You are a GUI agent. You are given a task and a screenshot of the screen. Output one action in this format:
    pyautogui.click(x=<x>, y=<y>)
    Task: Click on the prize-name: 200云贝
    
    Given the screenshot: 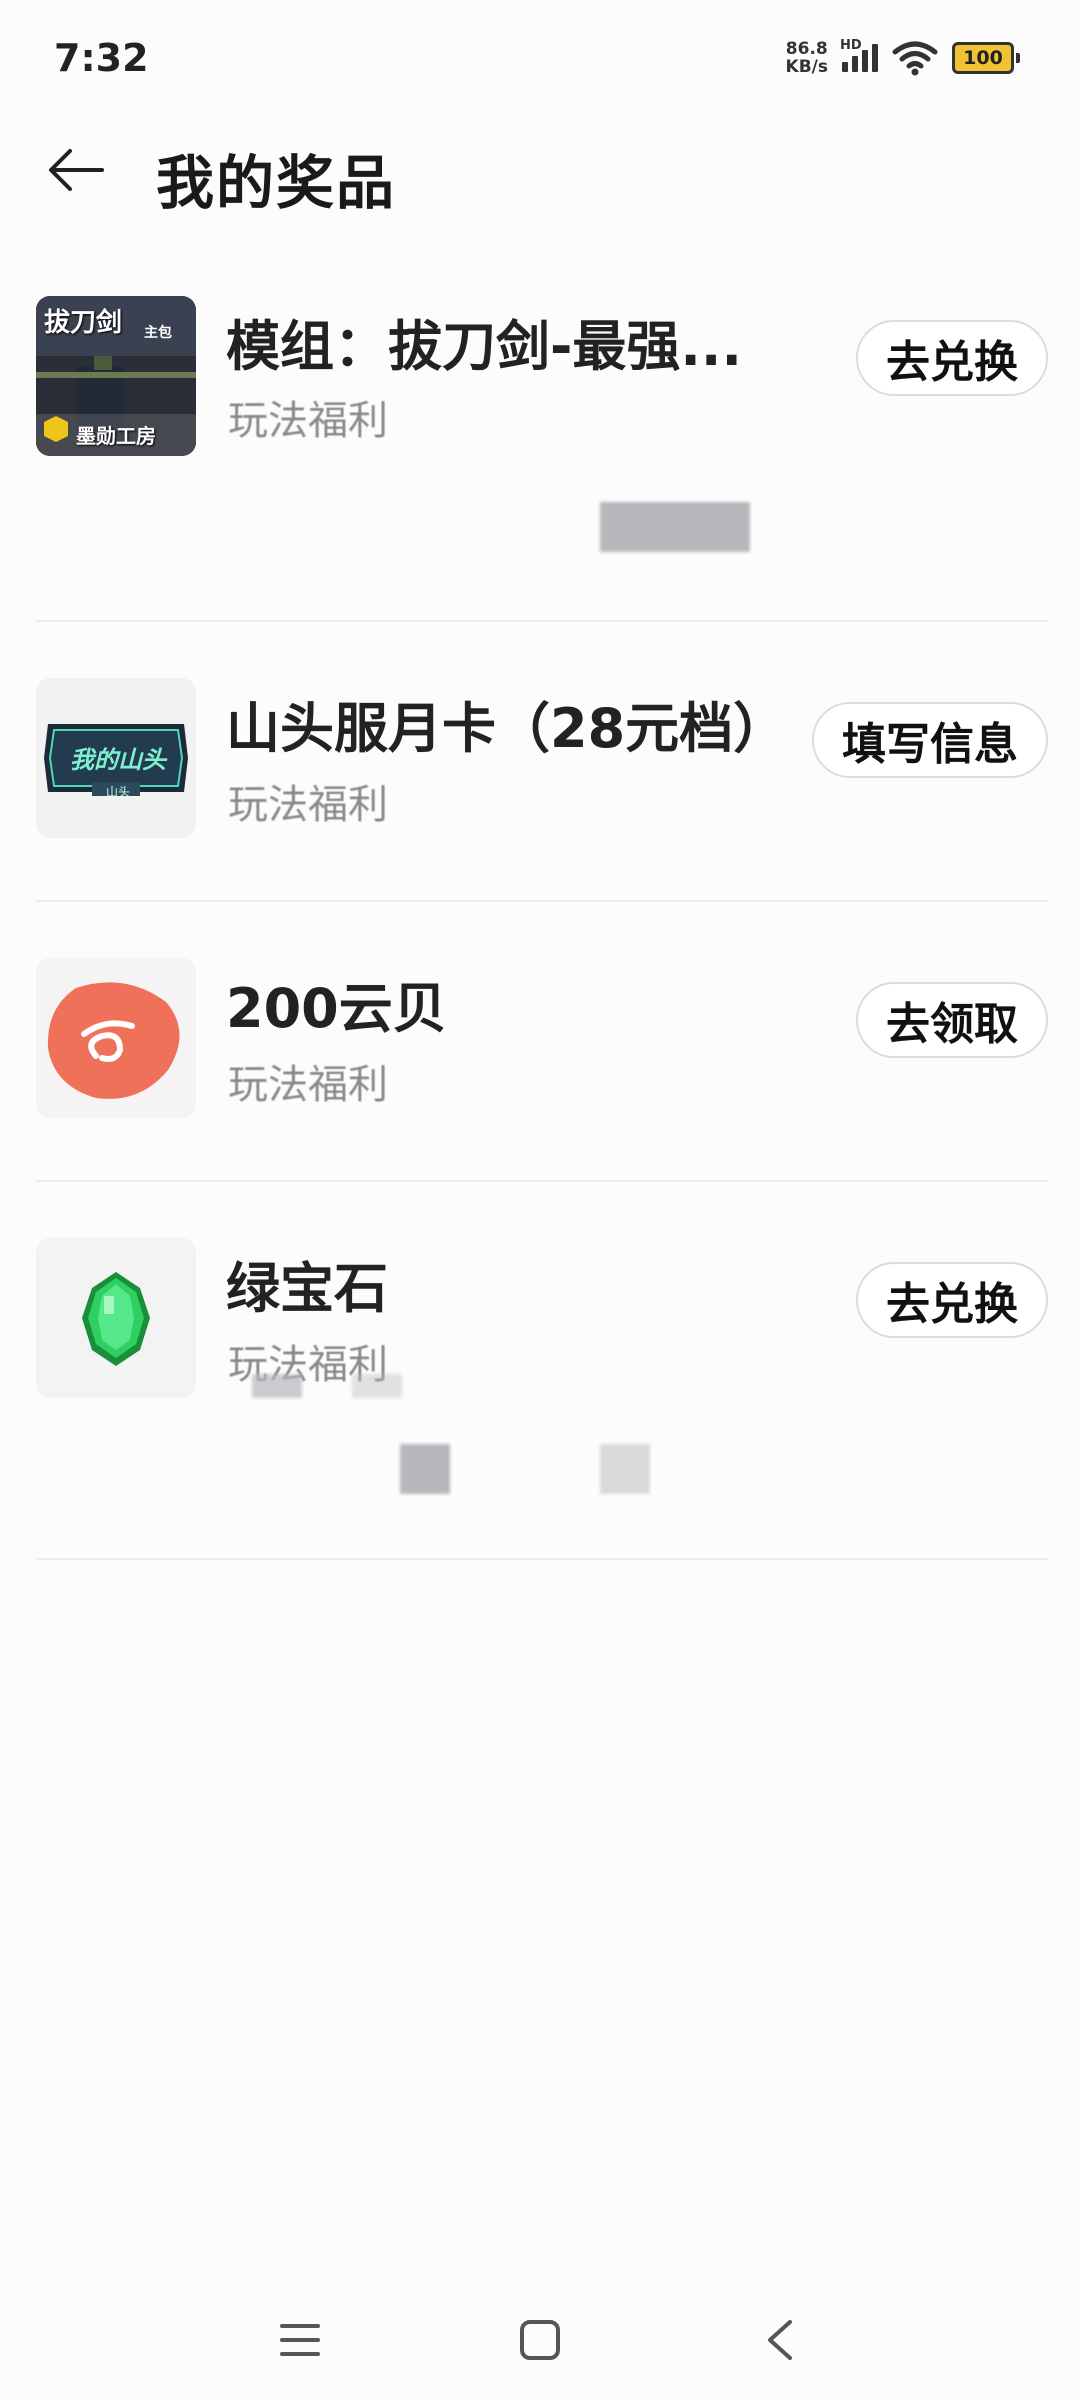 What is the action you would take?
    pyautogui.click(x=336, y=1008)
    